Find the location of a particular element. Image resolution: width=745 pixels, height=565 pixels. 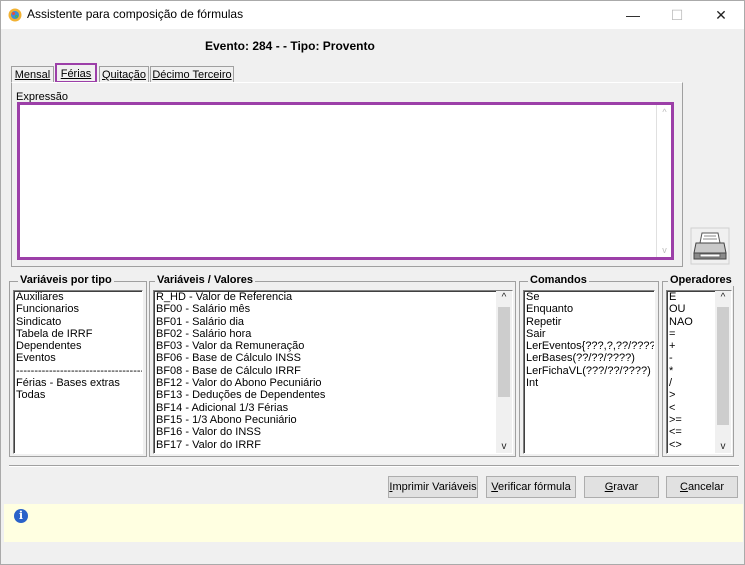

list-item: Auxiliares is located at coordinates (78, 297).